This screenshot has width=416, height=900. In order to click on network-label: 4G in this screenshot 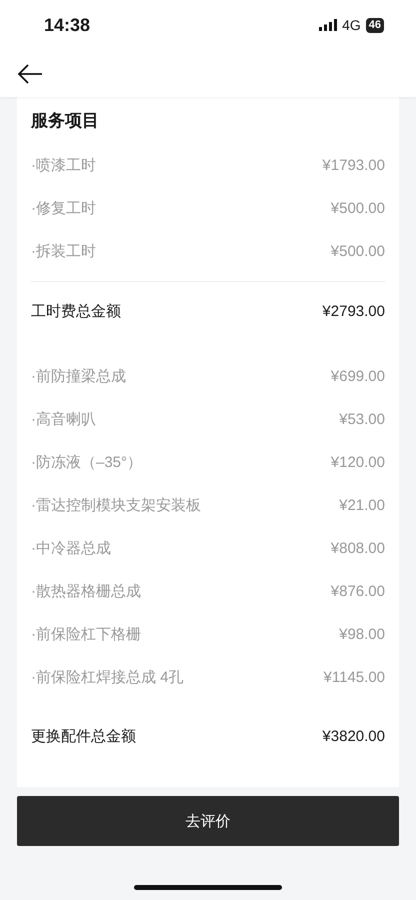, I will do `click(351, 25)`.